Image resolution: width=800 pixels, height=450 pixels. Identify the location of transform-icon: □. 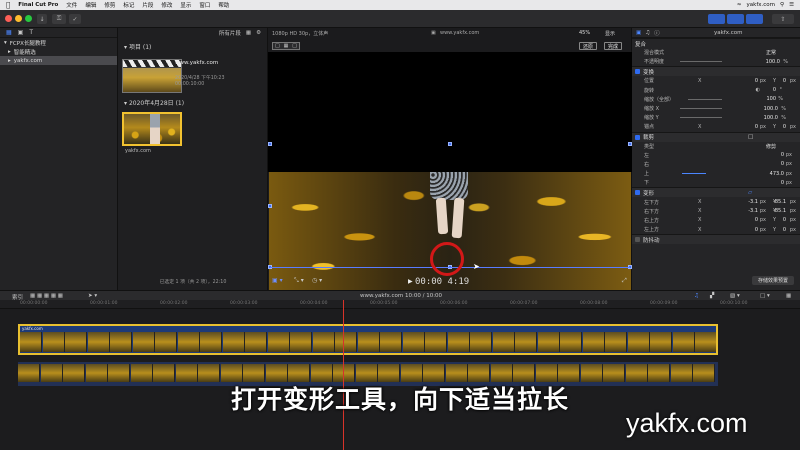
(277, 46).